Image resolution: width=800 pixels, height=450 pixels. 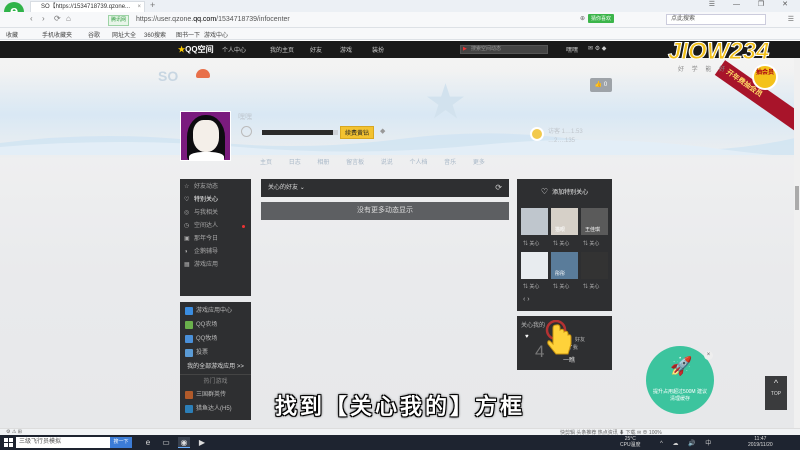 What do you see at coordinates (215, 339) in the screenshot?
I see `app-item: QQ牧场` at bounding box center [215, 339].